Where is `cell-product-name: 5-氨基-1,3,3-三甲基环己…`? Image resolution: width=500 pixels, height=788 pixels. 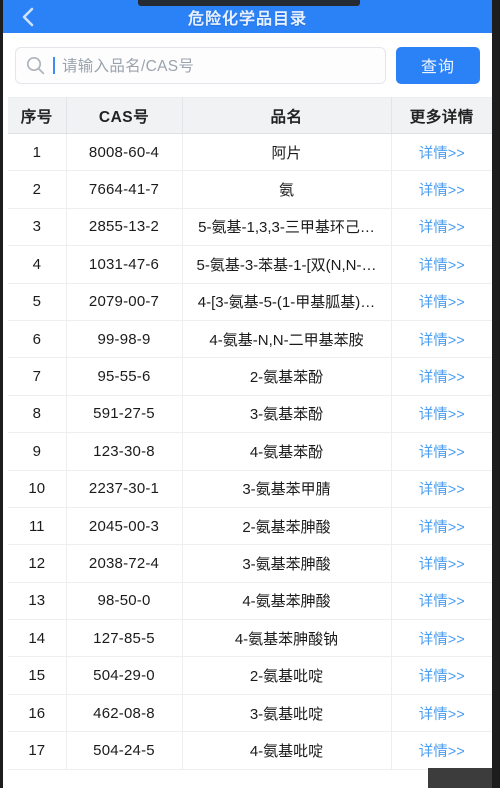
cell-product-name: 5-氨基-1,3,3-三甲基环己… is located at coordinates (287, 227).